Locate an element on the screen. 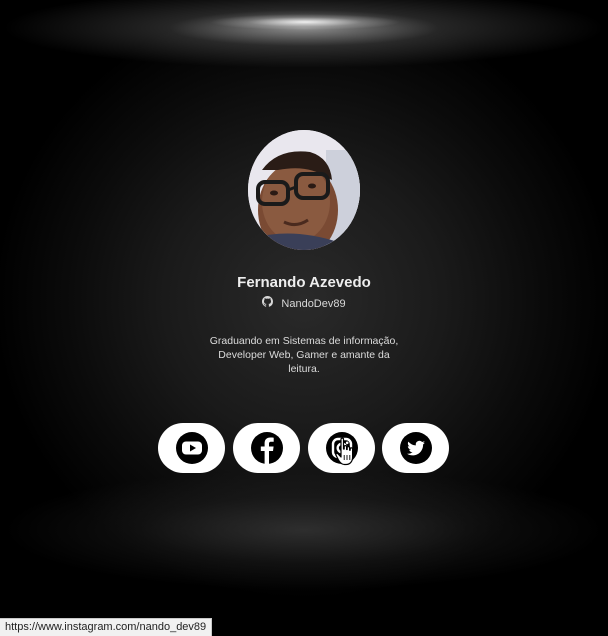 This screenshot has height=636, width=608. facebook-button is located at coordinates (266, 448).